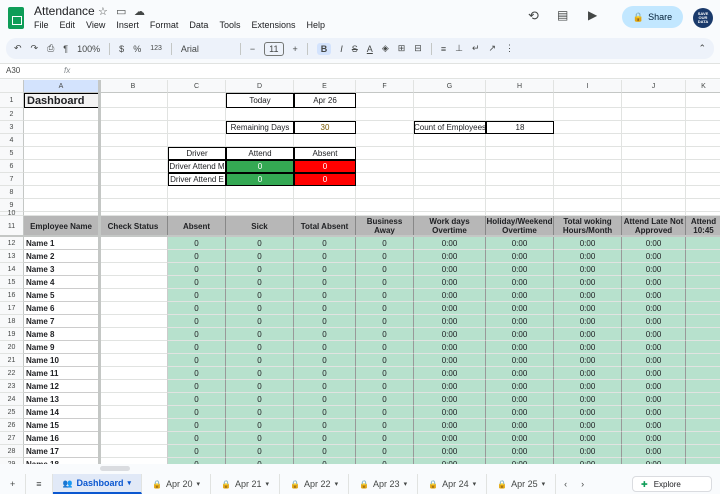 The height and width of the screenshot is (494, 720). What do you see at coordinates (39, 484) in the screenshot?
I see `all-sheets-button: ≡` at bounding box center [39, 484].